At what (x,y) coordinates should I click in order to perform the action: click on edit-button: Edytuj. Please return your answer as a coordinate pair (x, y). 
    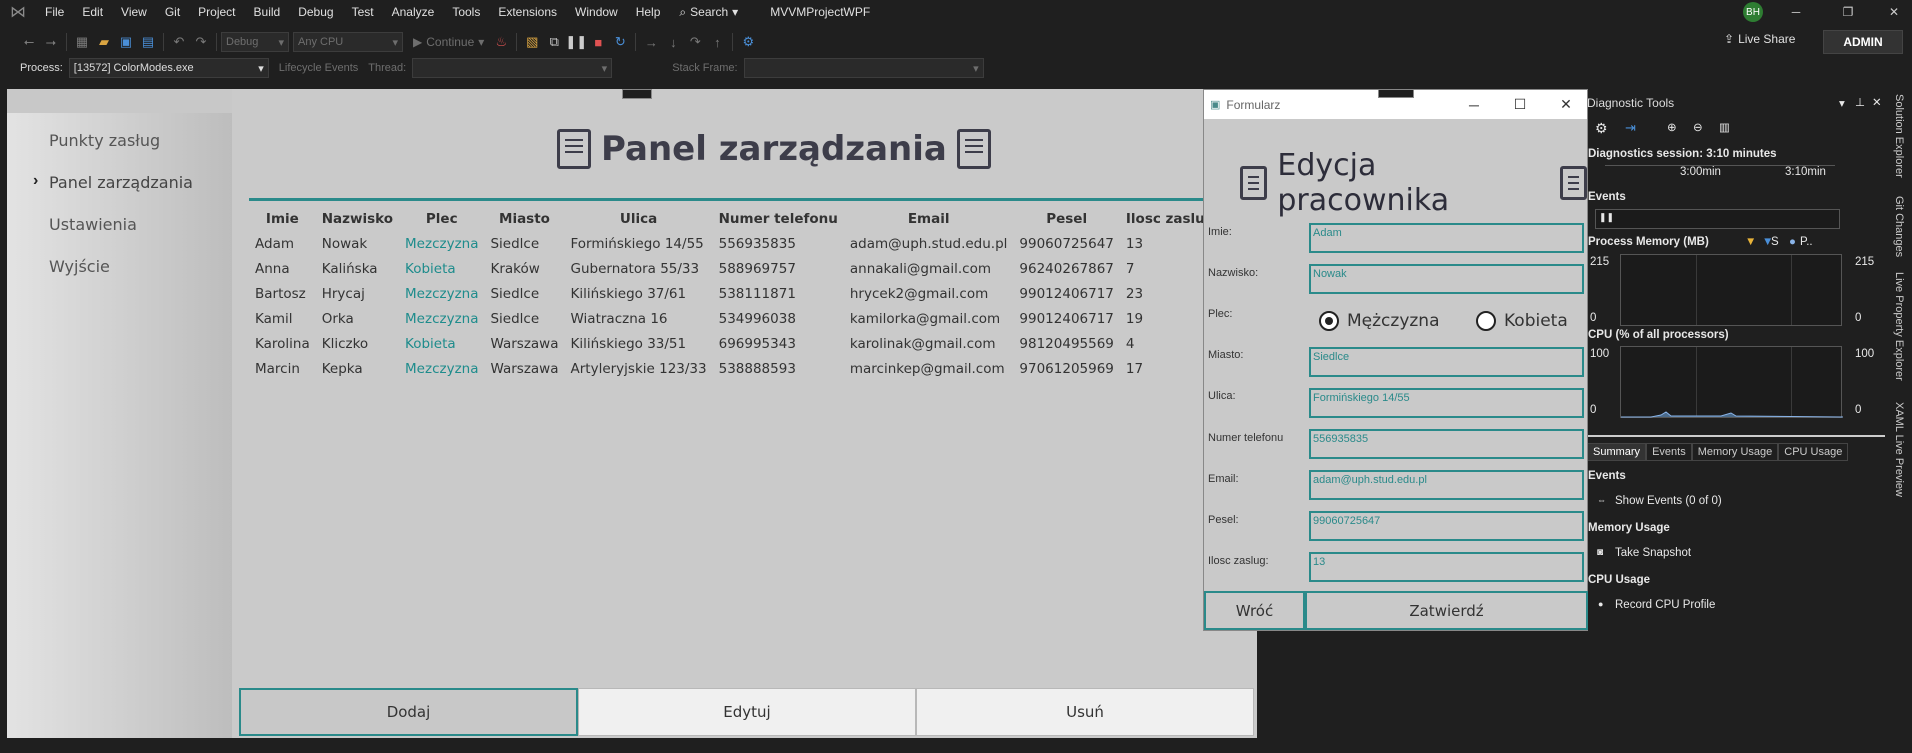
    Looking at the image, I should click on (747, 712).